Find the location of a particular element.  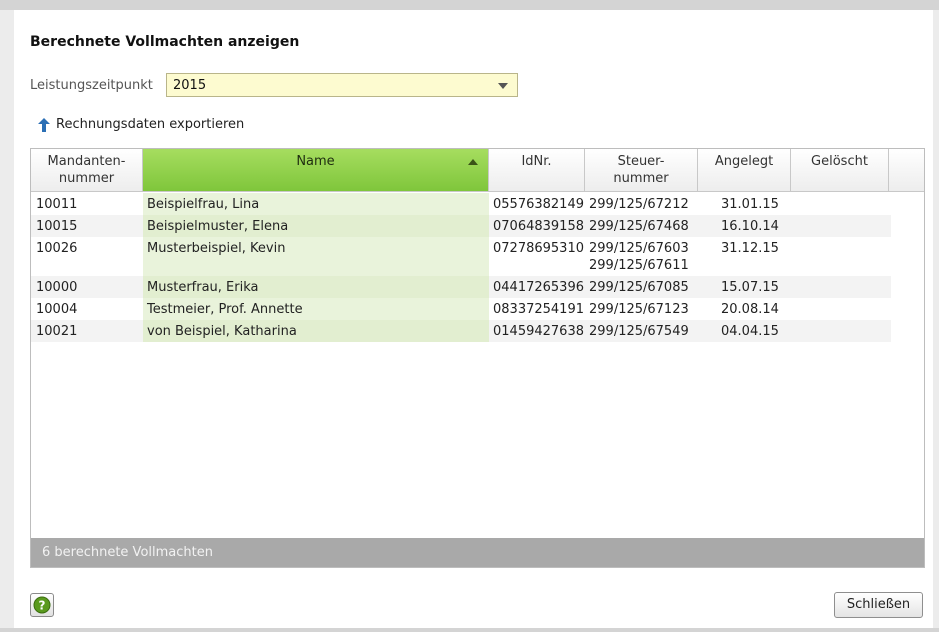

column-header-name-label: Name is located at coordinates (315, 161).